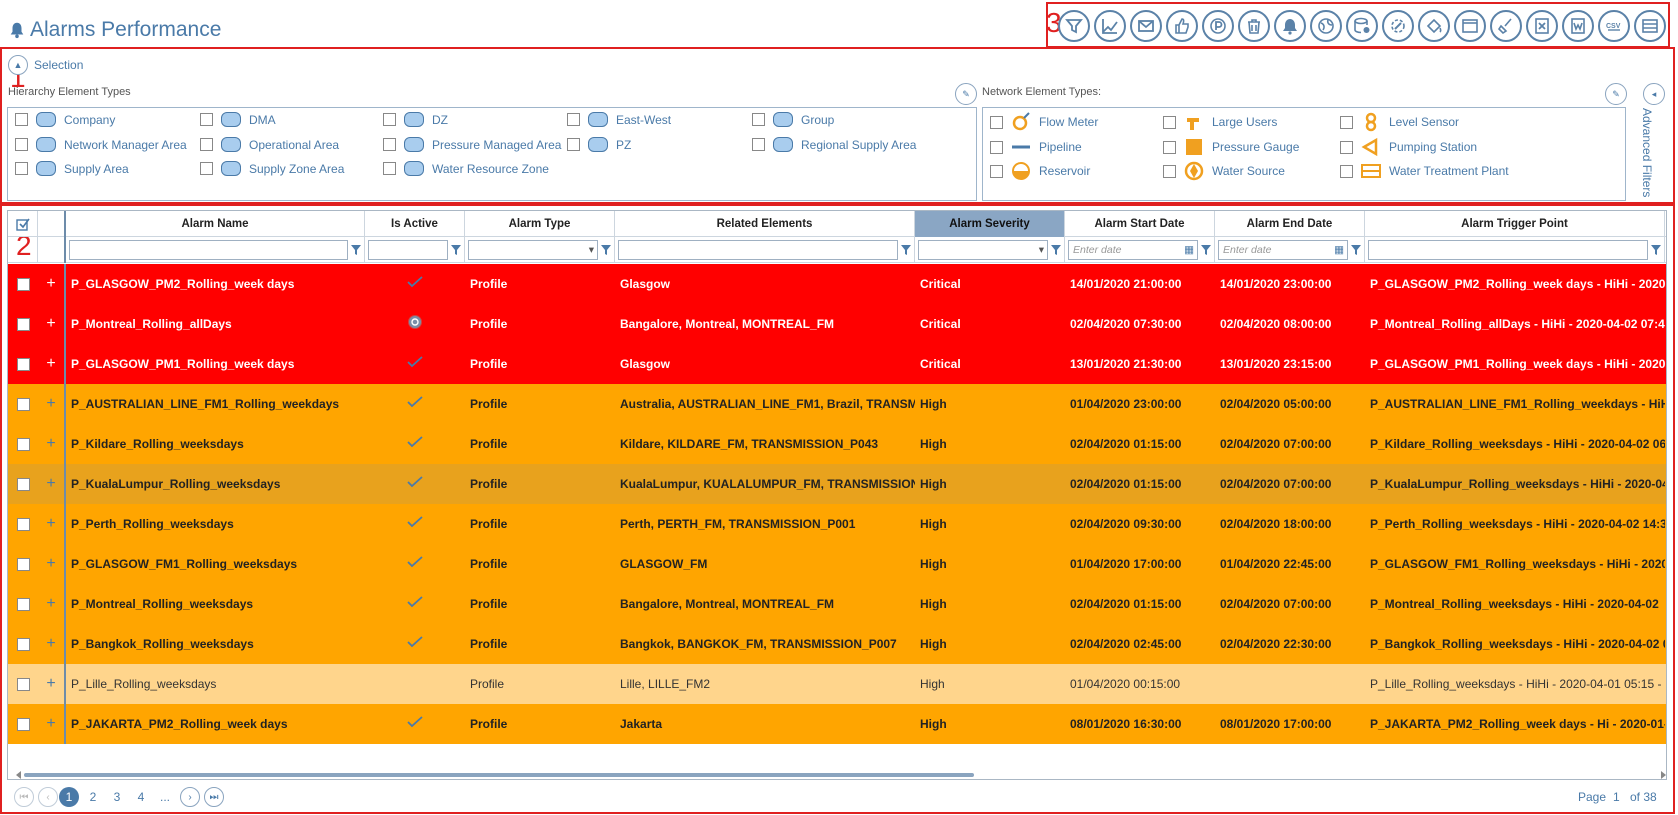 This screenshot has width=1678, height=815. What do you see at coordinates (990, 224) in the screenshot?
I see `column-header: Alarm Severity` at bounding box center [990, 224].